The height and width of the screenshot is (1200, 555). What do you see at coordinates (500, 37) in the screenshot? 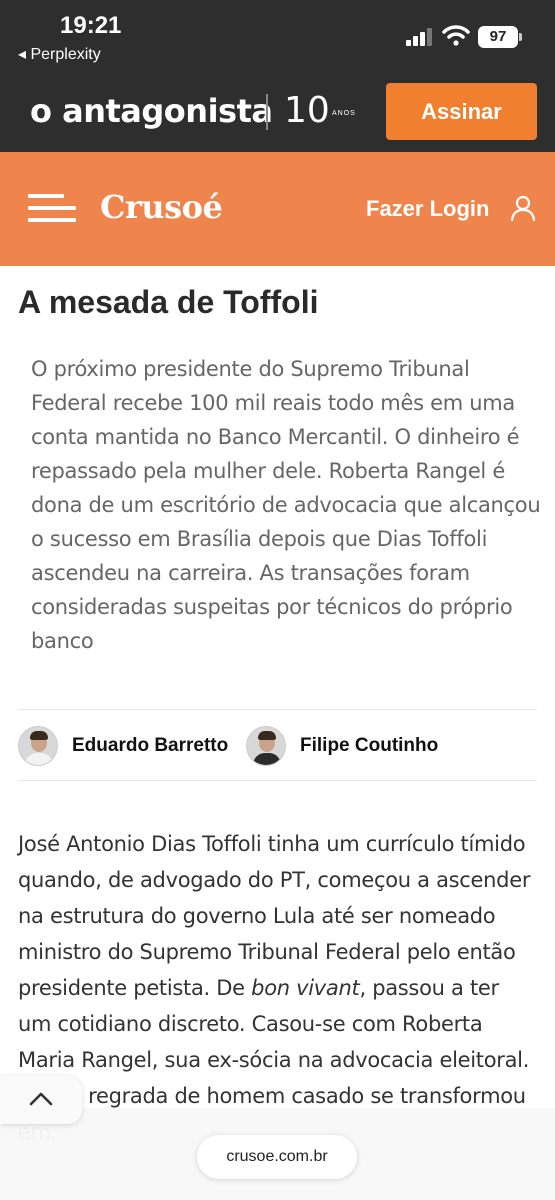
I see `battery-indicator: 97` at bounding box center [500, 37].